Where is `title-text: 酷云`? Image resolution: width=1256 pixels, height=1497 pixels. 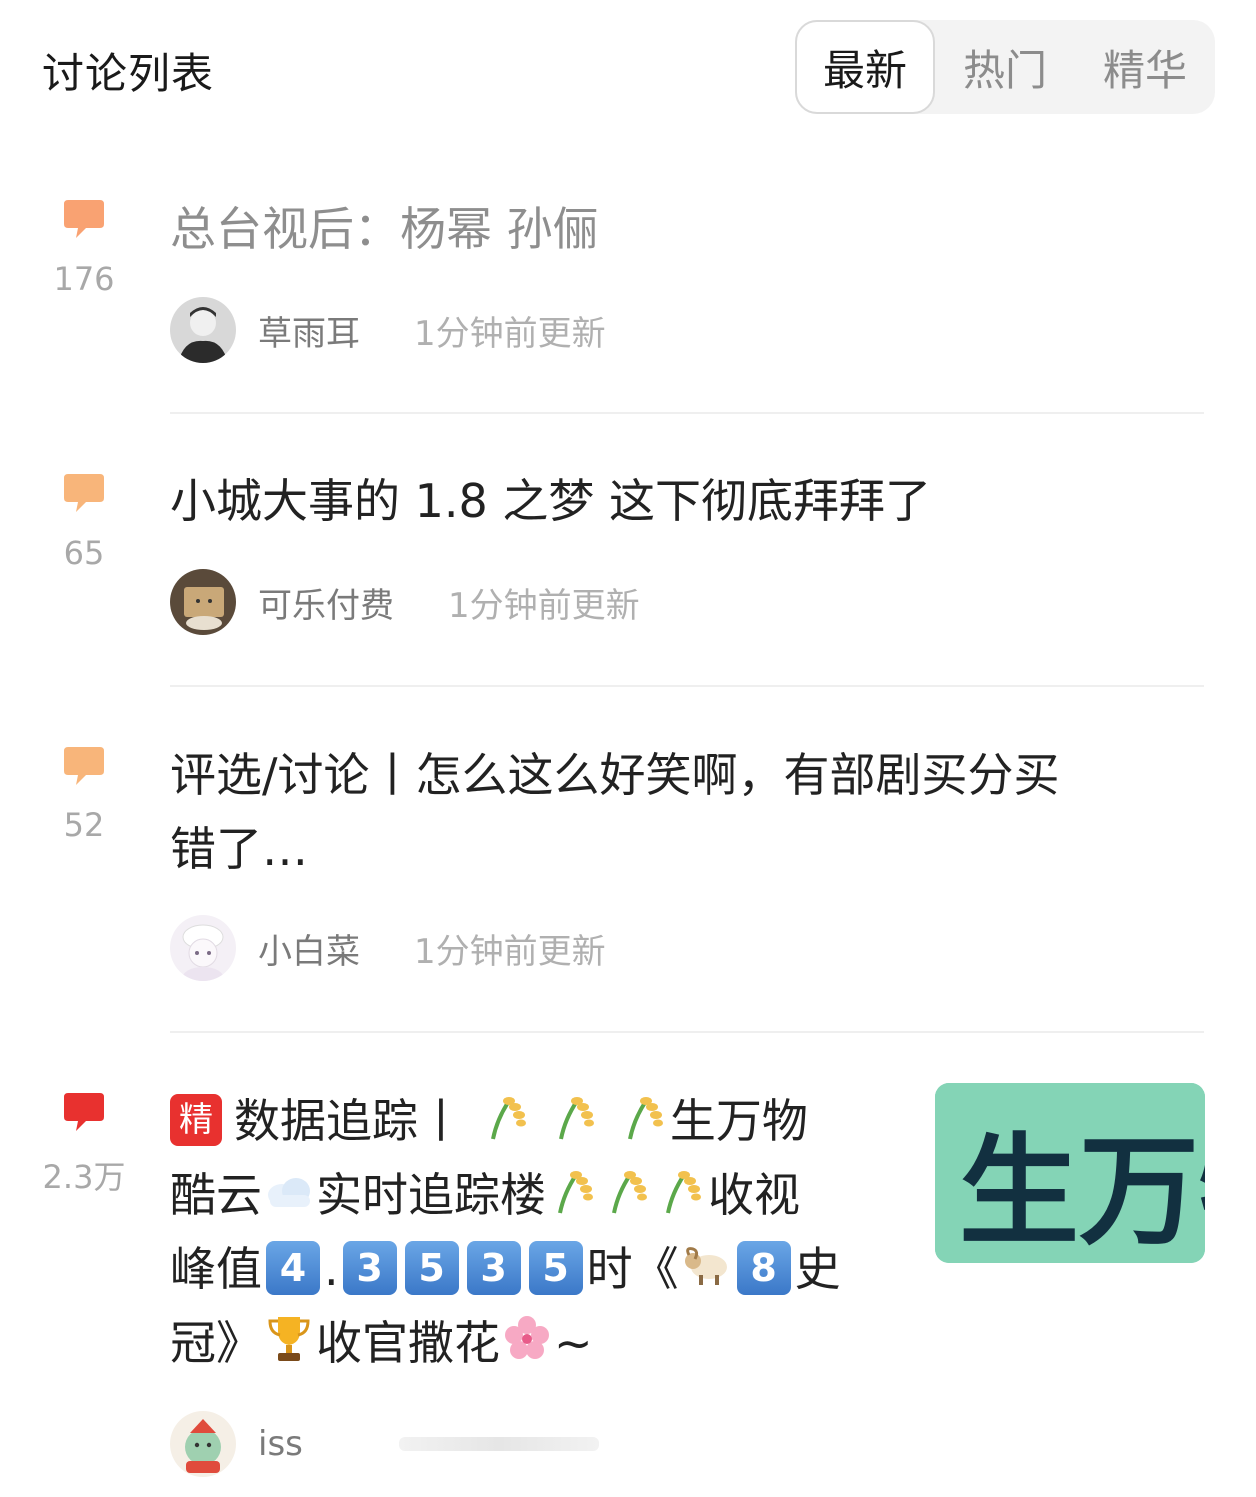
title-text: 酷云 is located at coordinates (216, 1195).